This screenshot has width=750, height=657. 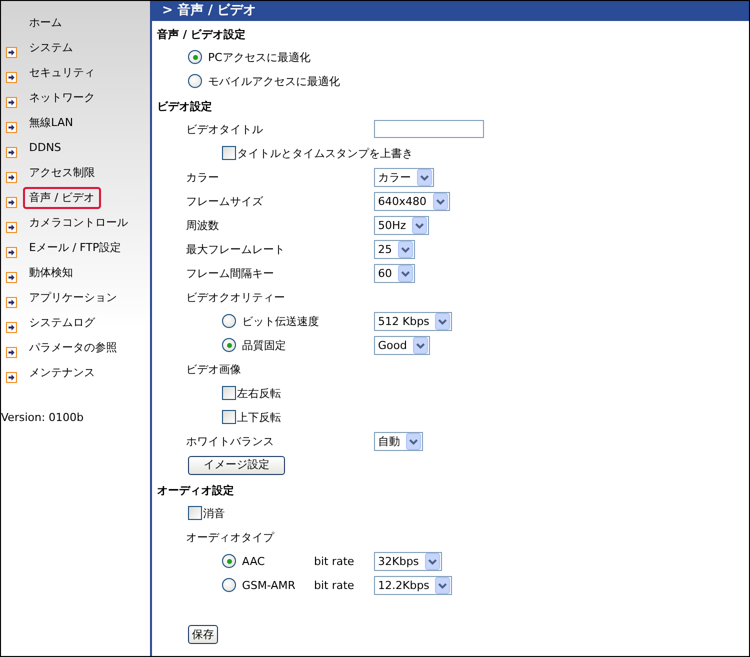 I want to click on field-label: 最大フレームレート, so click(x=235, y=249).